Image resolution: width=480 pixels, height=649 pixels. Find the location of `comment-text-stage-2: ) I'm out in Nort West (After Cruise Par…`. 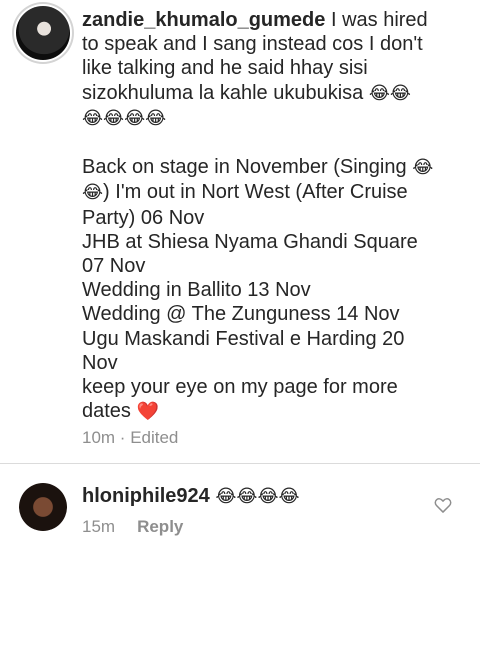

comment-text-stage-2: ) I'm out in Nort West (After Cruise Par… is located at coordinates (245, 205).